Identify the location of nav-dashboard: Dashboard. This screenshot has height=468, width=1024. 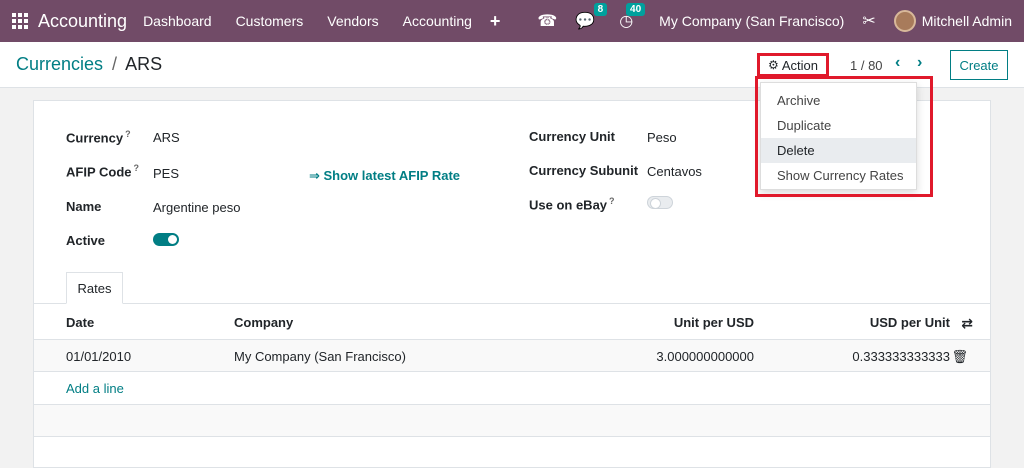
(177, 21).